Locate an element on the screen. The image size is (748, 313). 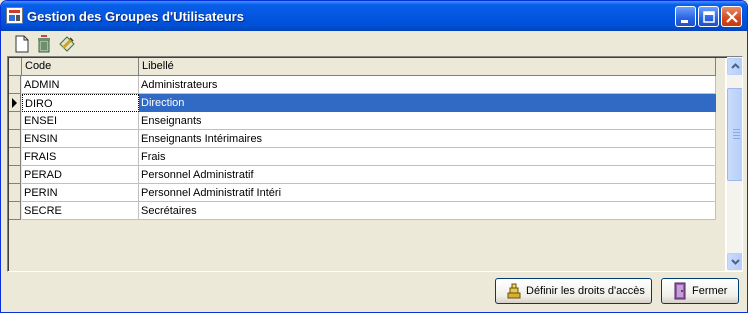
app-icon is located at coordinates (14, 15).